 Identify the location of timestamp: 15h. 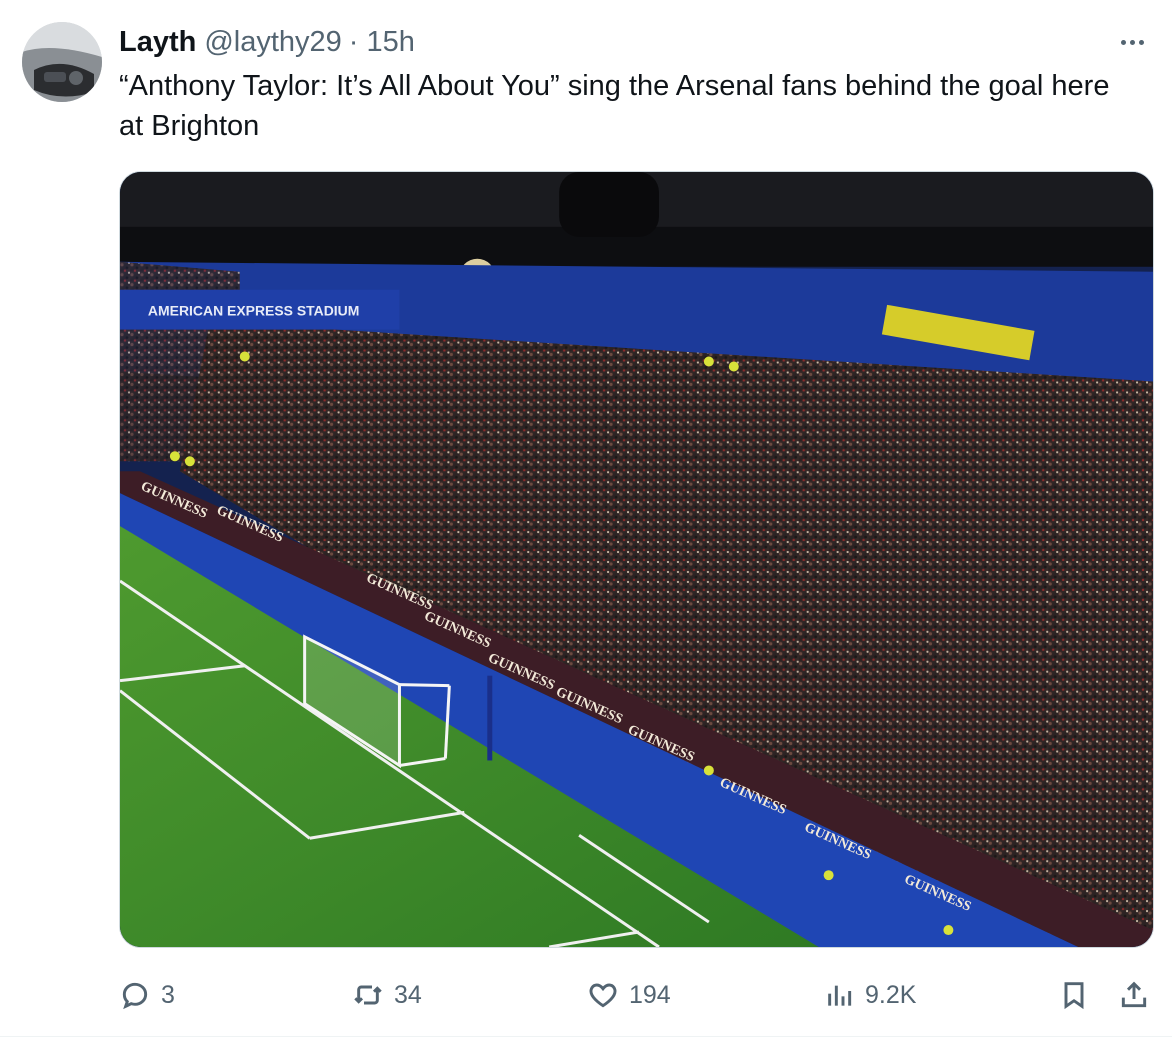
(390, 42).